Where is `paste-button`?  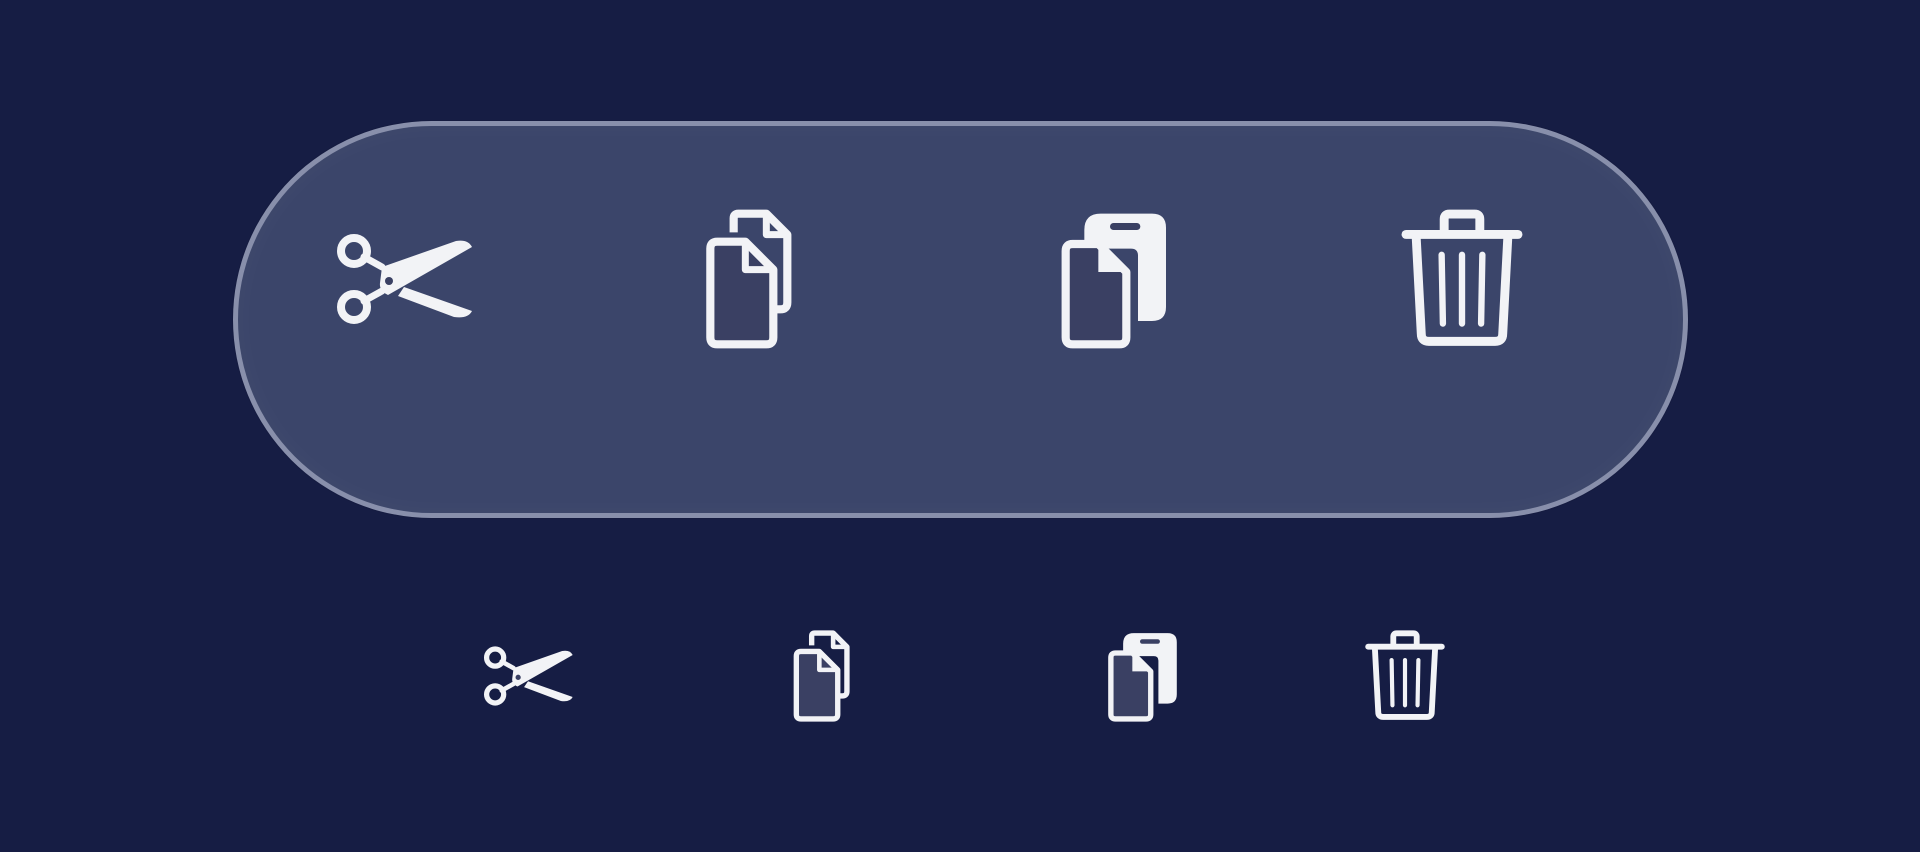
paste-button is located at coordinates (1110, 279).